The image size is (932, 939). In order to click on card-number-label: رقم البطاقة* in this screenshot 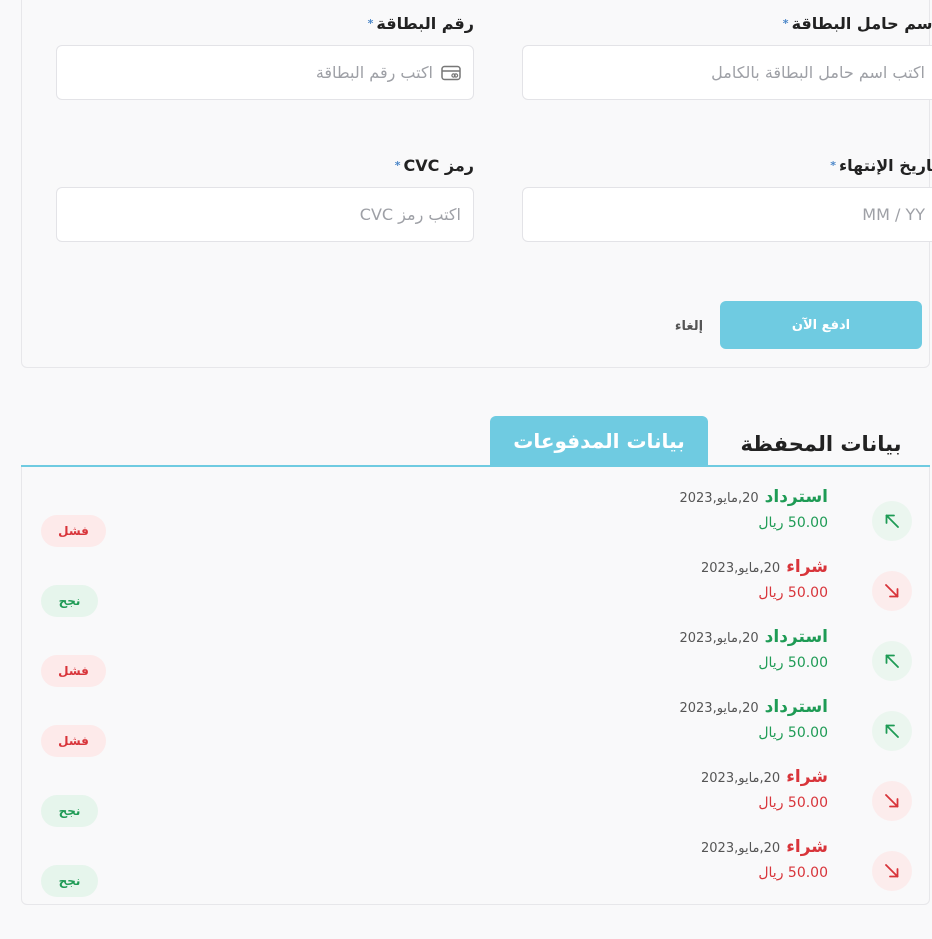, I will do `click(420, 23)`.